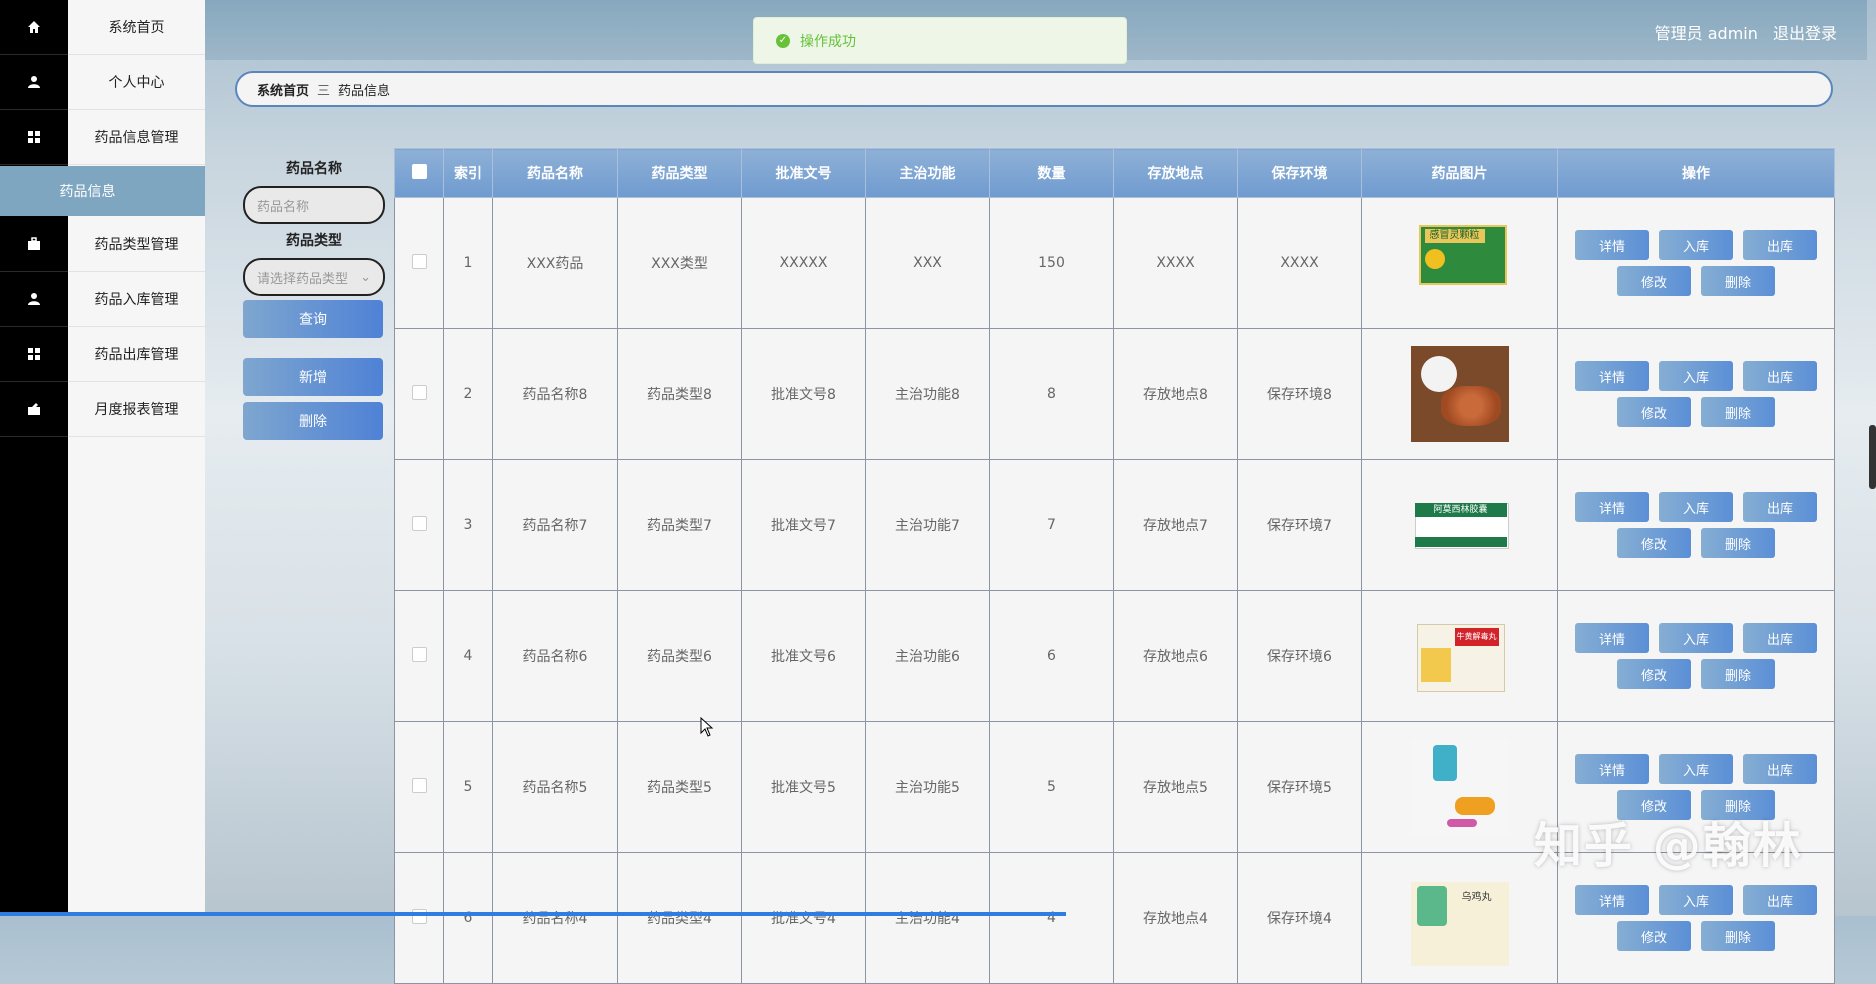  I want to click on cell-qty: 8, so click(1051, 394).